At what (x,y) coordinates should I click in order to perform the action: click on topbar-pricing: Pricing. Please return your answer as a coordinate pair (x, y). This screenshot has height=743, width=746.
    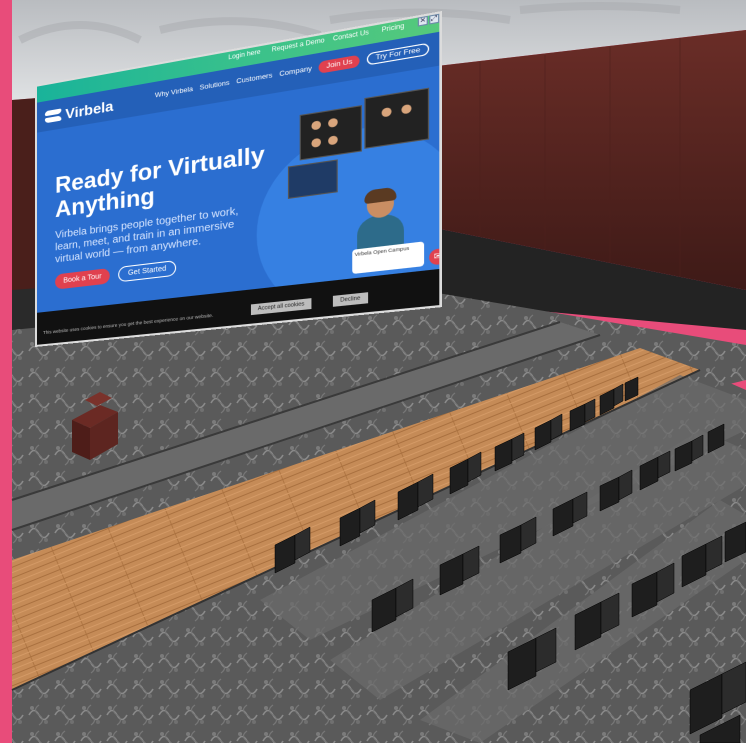
    Looking at the image, I should click on (393, 28).